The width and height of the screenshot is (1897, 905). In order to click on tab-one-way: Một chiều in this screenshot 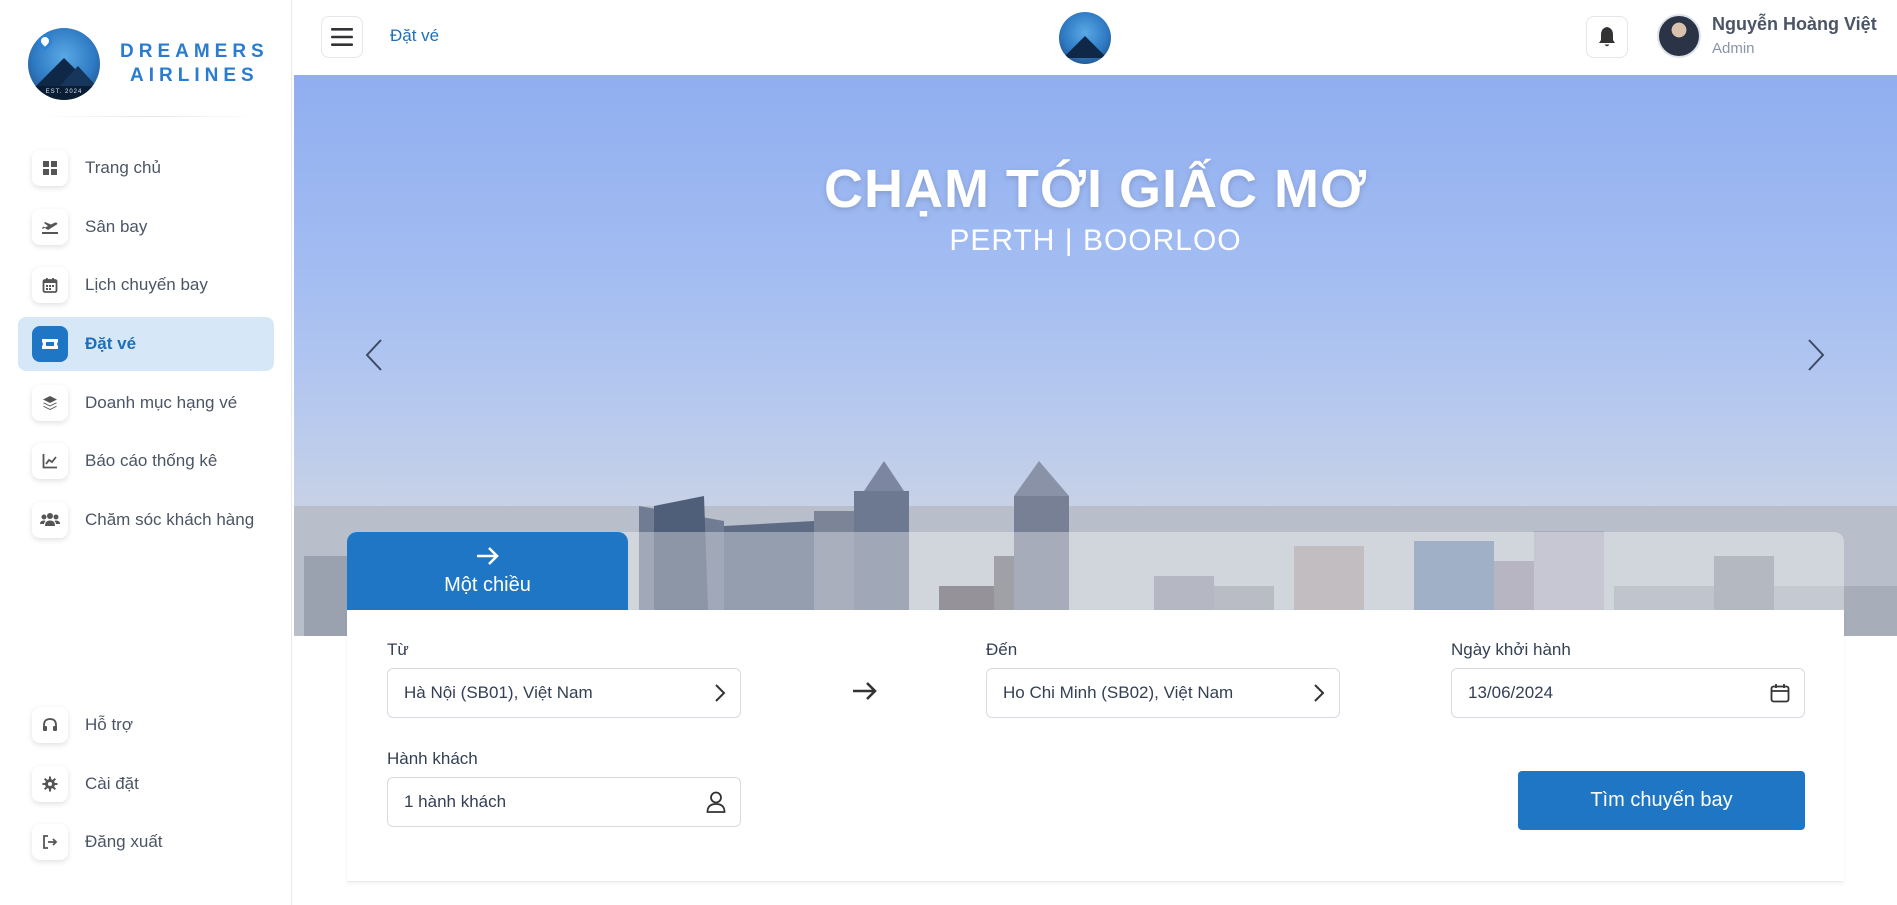, I will do `click(487, 571)`.